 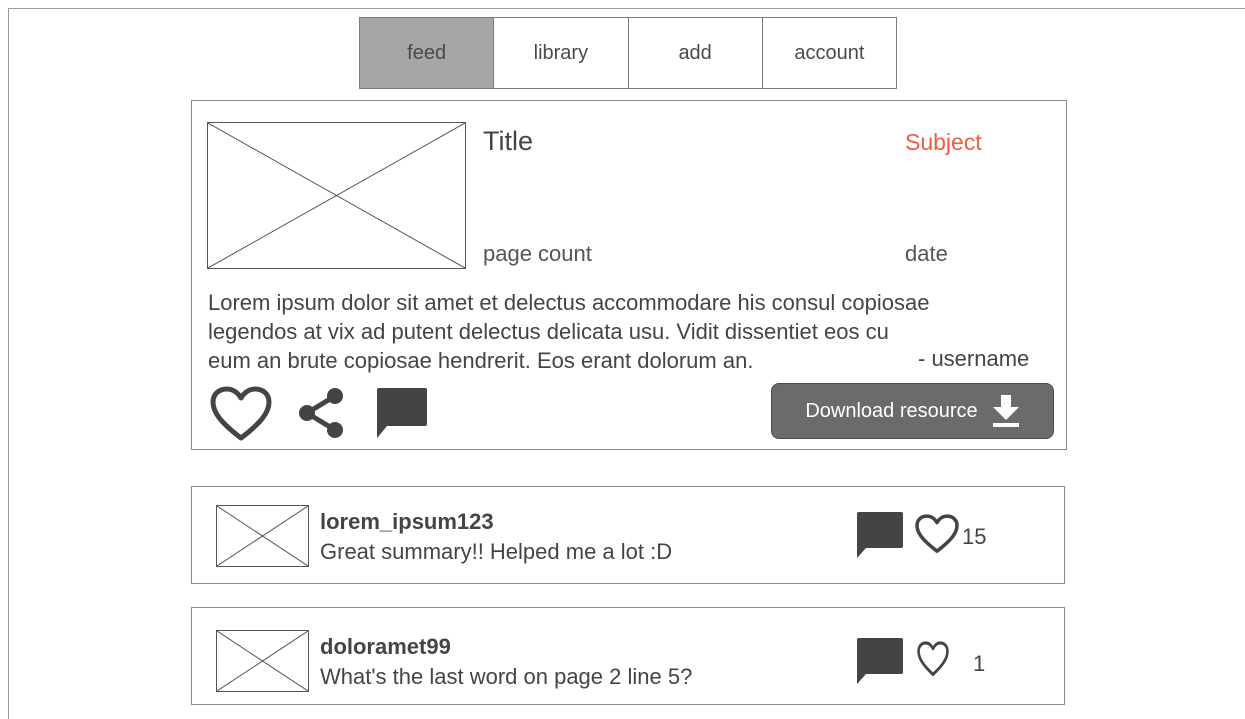 What do you see at coordinates (537, 253) in the screenshot?
I see `resource-page-count: page count` at bounding box center [537, 253].